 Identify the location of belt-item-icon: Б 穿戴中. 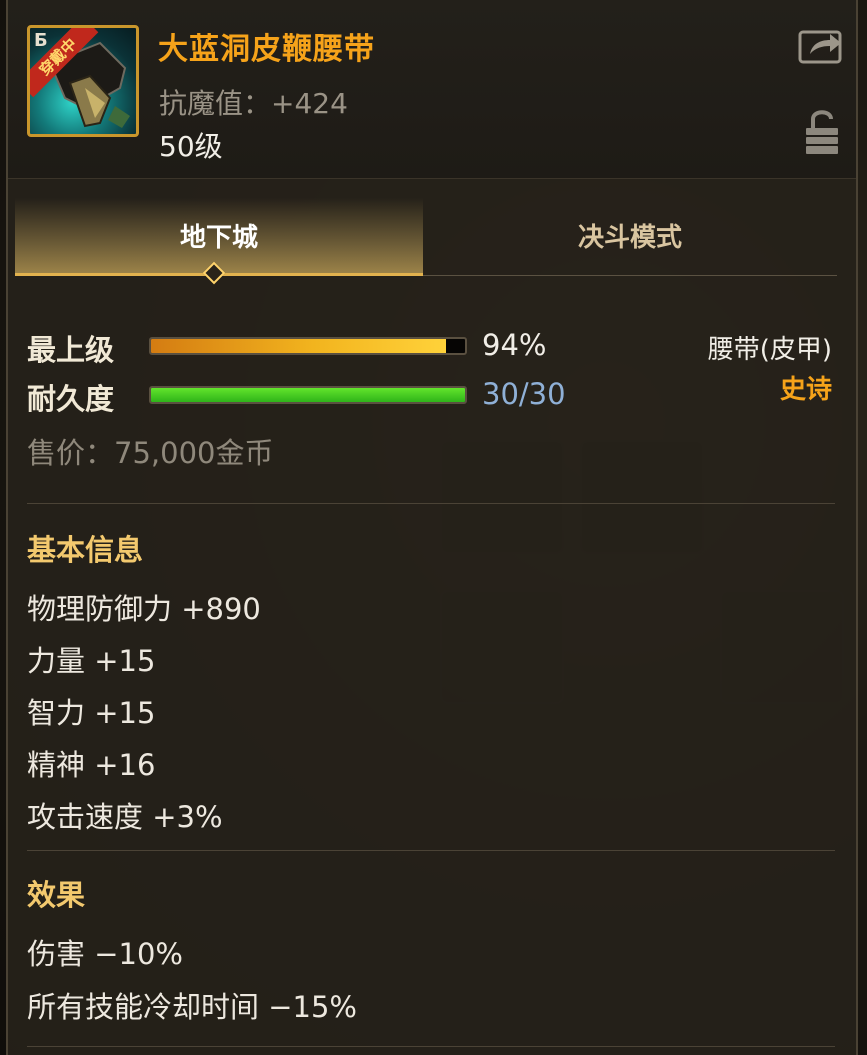
(83, 81).